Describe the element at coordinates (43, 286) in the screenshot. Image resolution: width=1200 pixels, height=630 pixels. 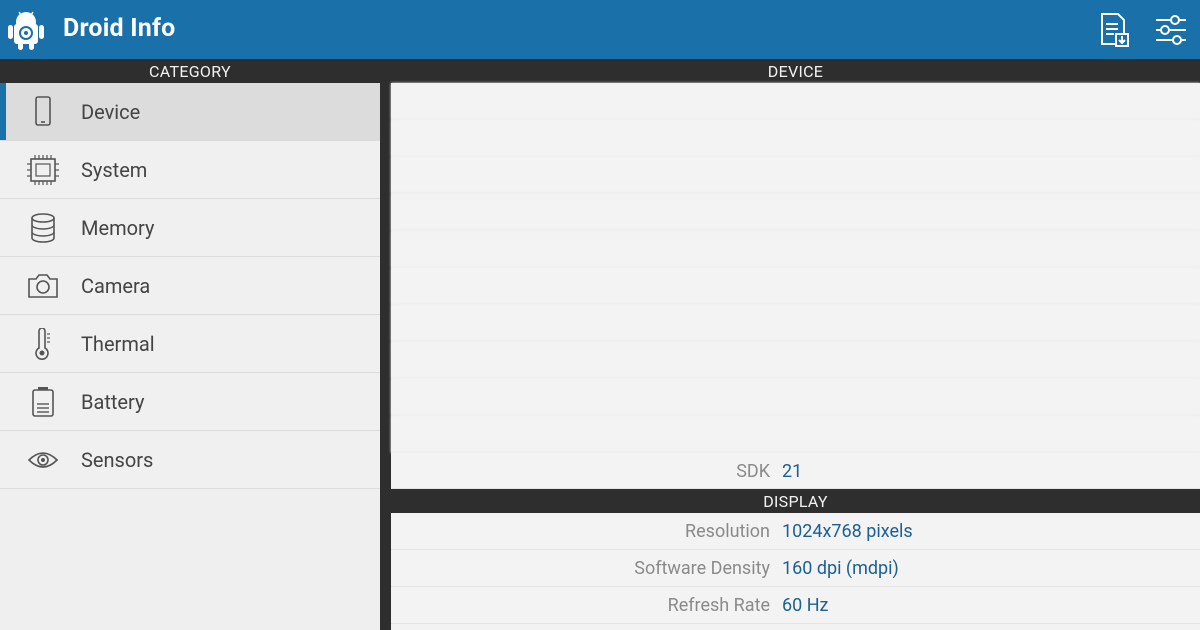
I see `camera-icon` at that location.